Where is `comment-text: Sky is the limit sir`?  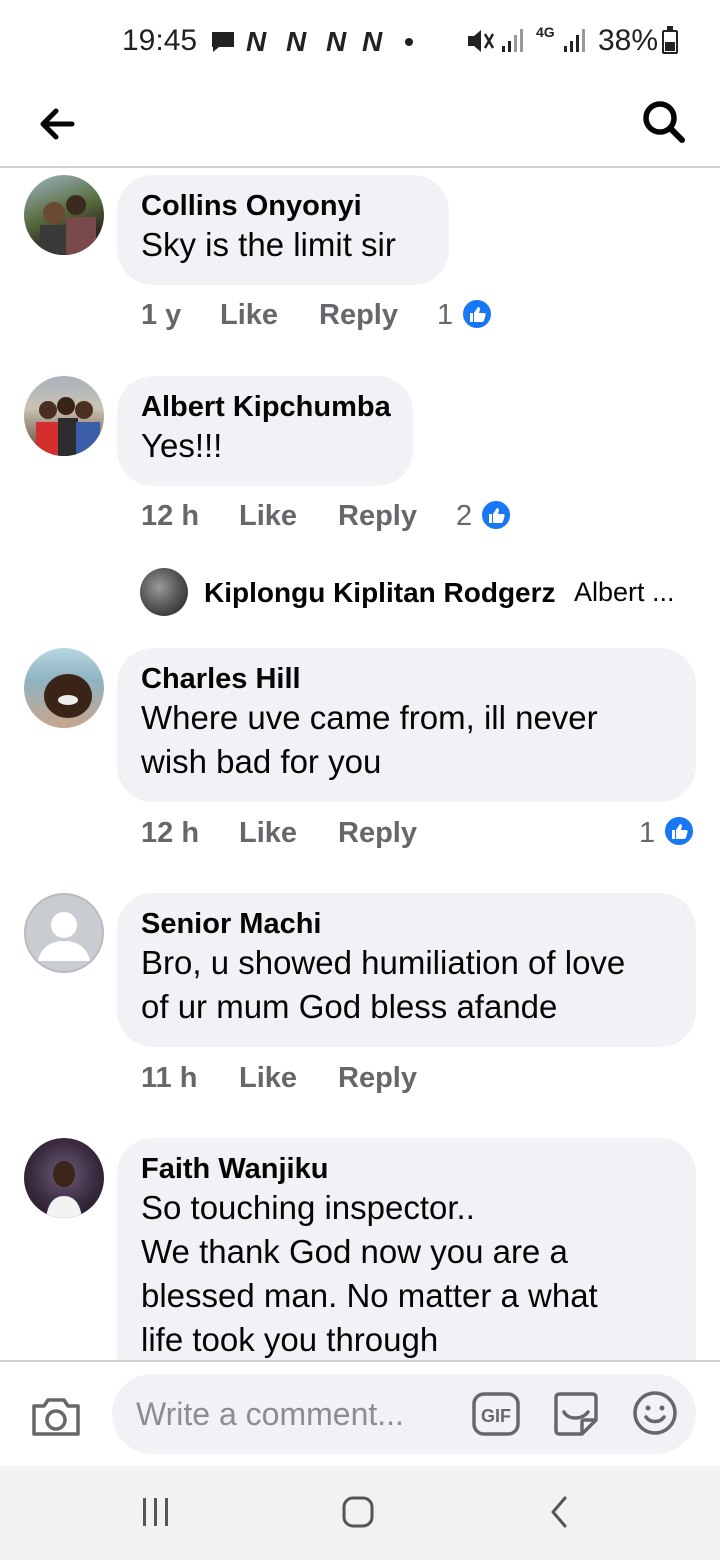
comment-text: Sky is the limit sir is located at coordinates (268, 244).